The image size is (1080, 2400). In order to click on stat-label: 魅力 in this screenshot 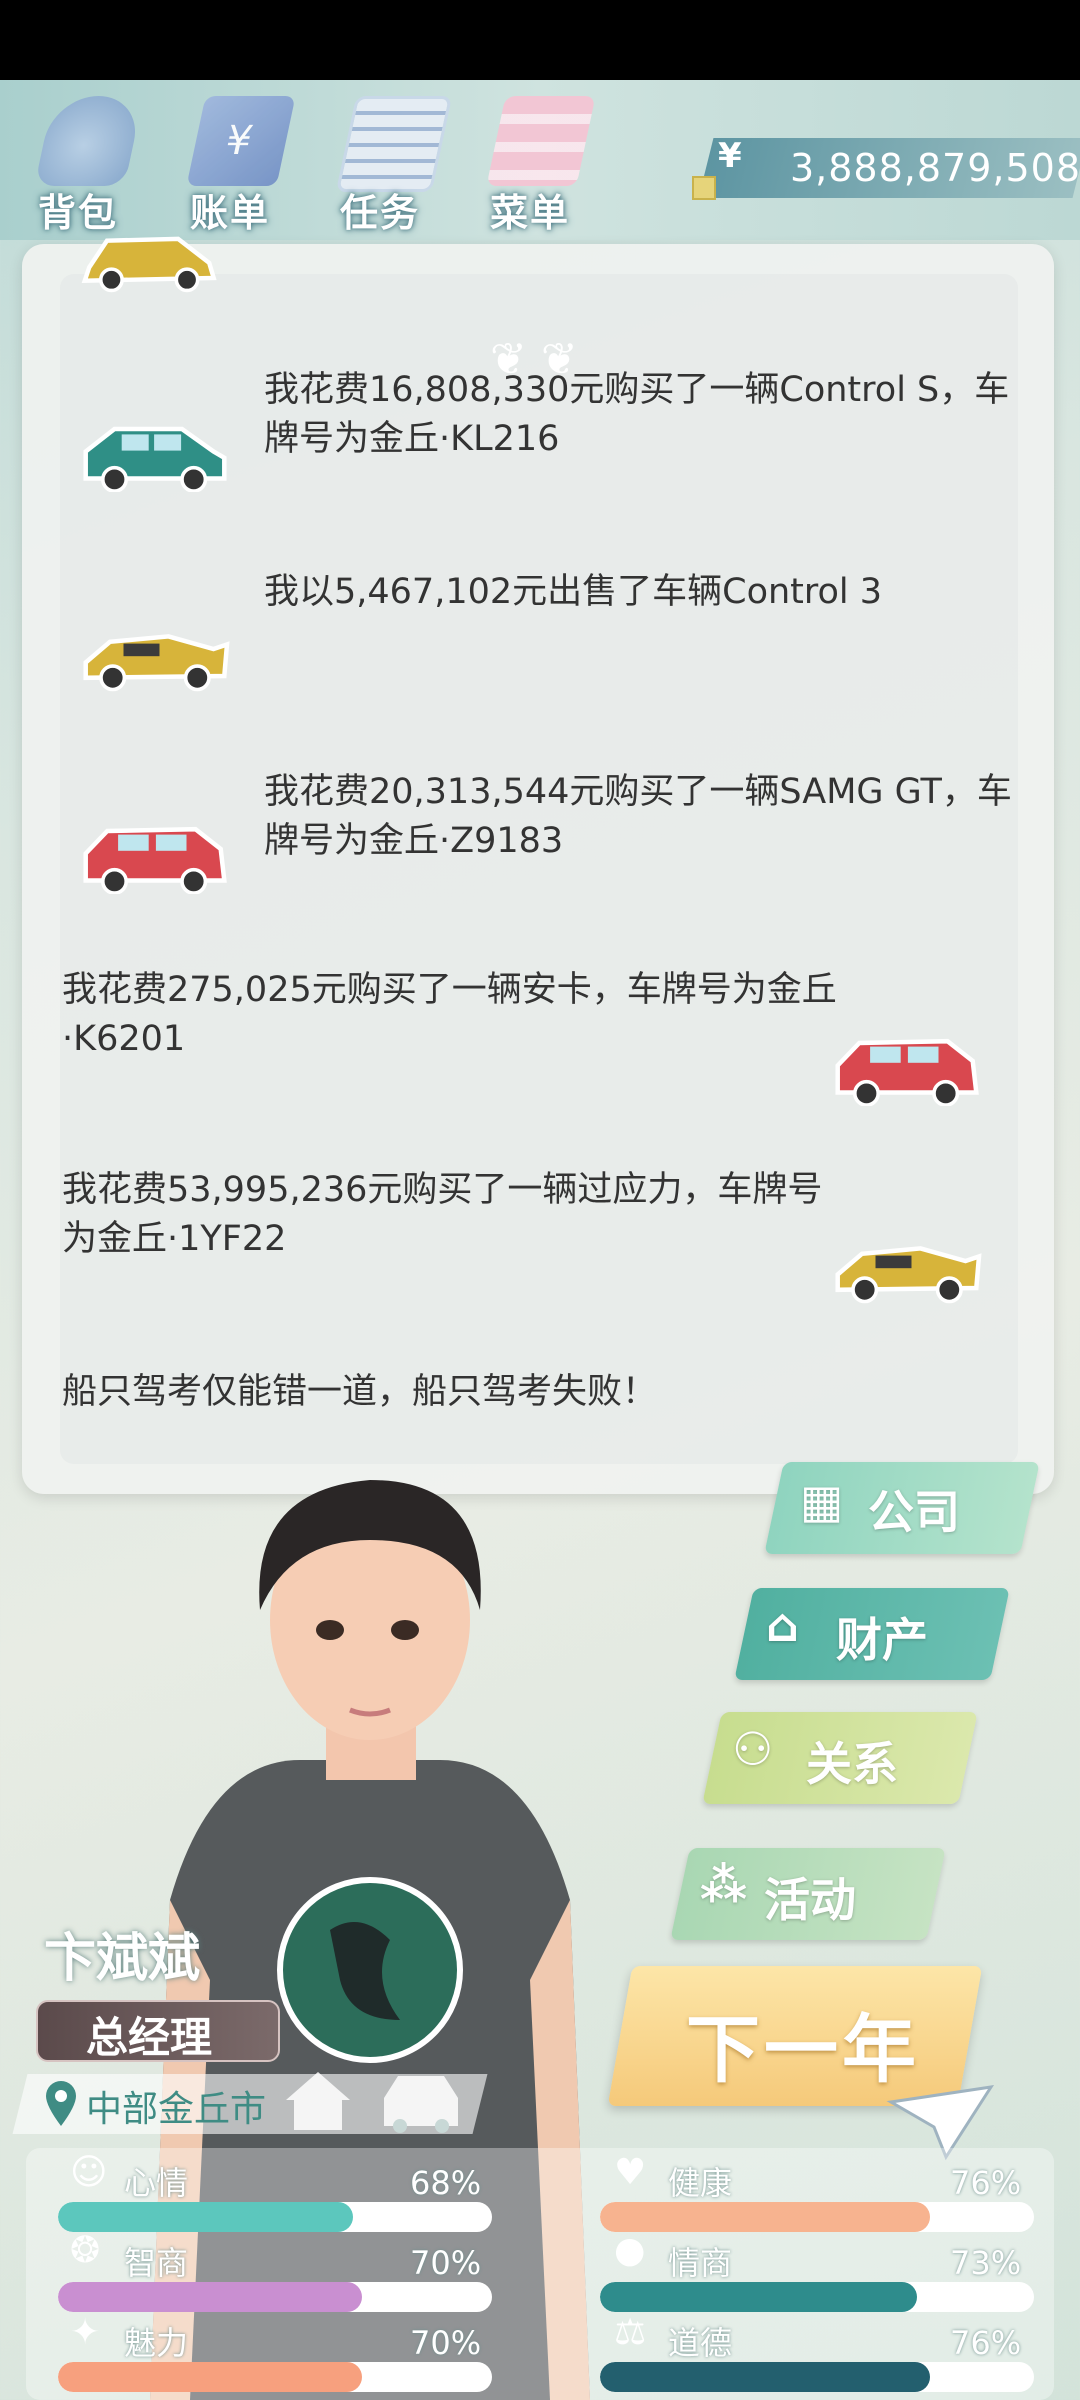, I will do `click(156, 2343)`.